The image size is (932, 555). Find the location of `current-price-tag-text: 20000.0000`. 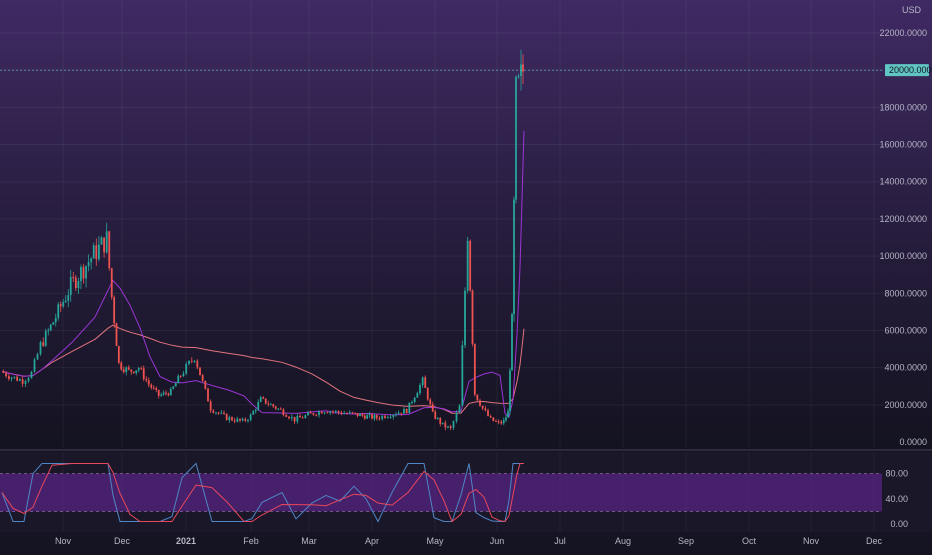

current-price-tag-text: 20000.0000 is located at coordinates (910, 70).